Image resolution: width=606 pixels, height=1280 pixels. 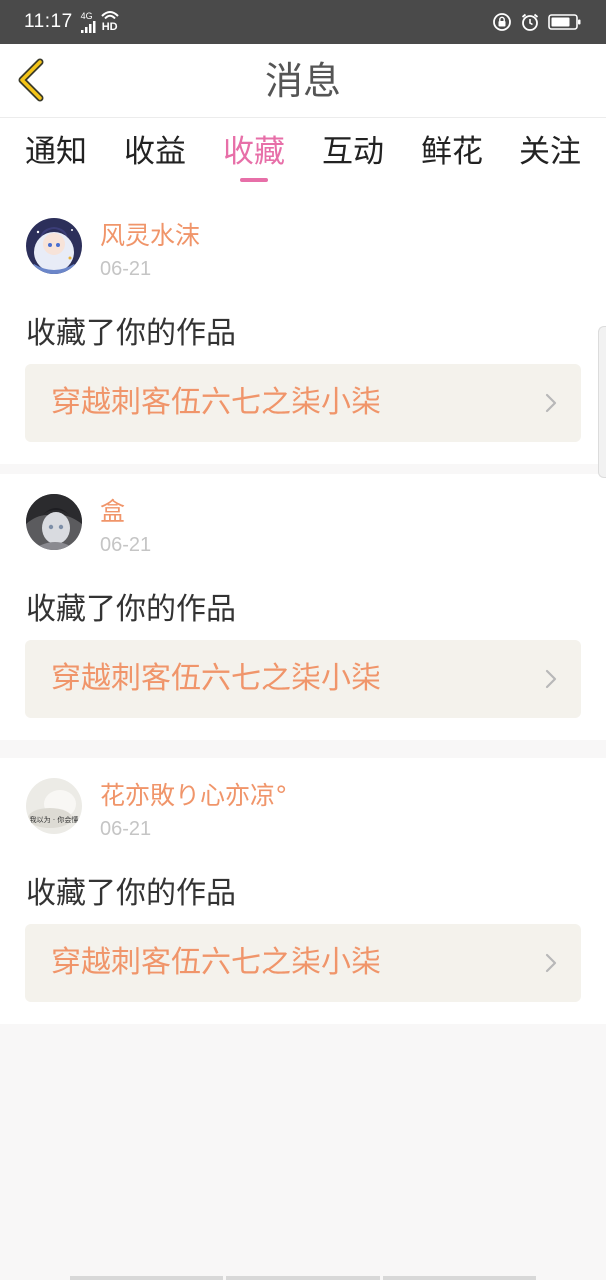 I want to click on gesture-bar, so click(x=303, y=1278).